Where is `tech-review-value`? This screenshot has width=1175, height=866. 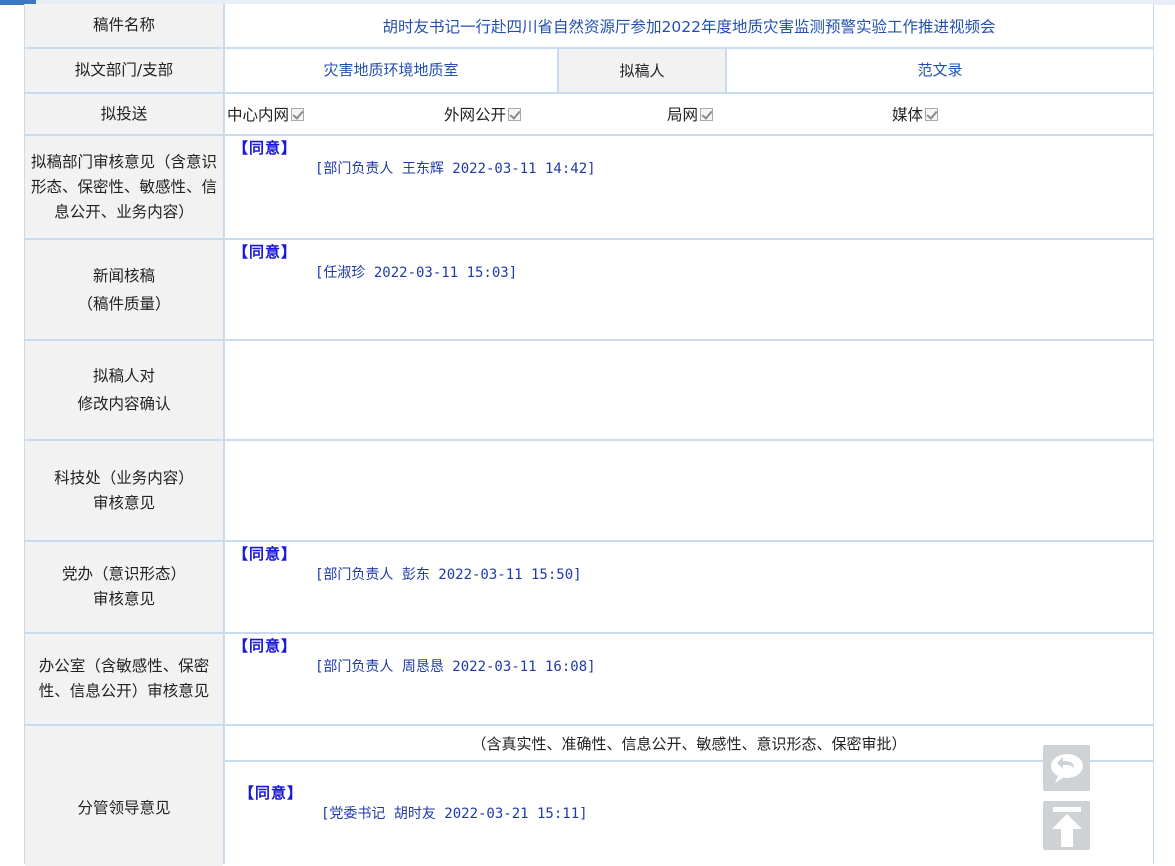 tech-review-value is located at coordinates (689, 490).